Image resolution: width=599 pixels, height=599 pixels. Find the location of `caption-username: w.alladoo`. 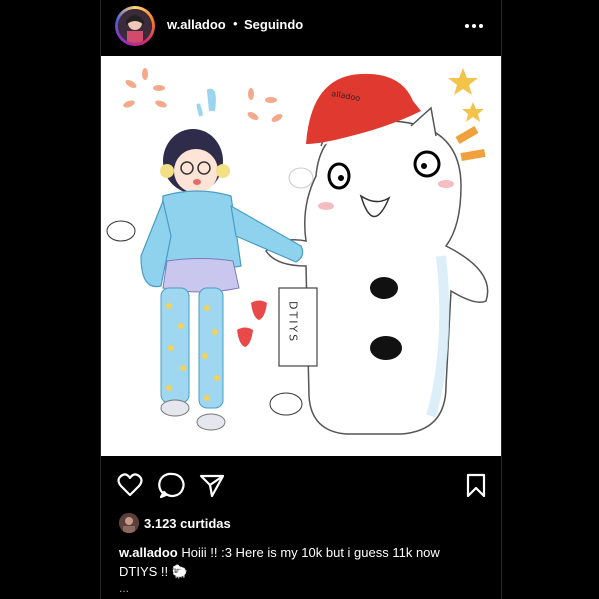

caption-username: w.alladoo is located at coordinates (148, 552).